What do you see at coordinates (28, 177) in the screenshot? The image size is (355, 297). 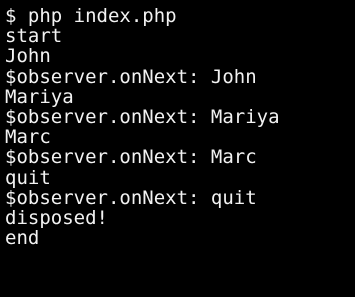 I see `output-line: quit` at bounding box center [28, 177].